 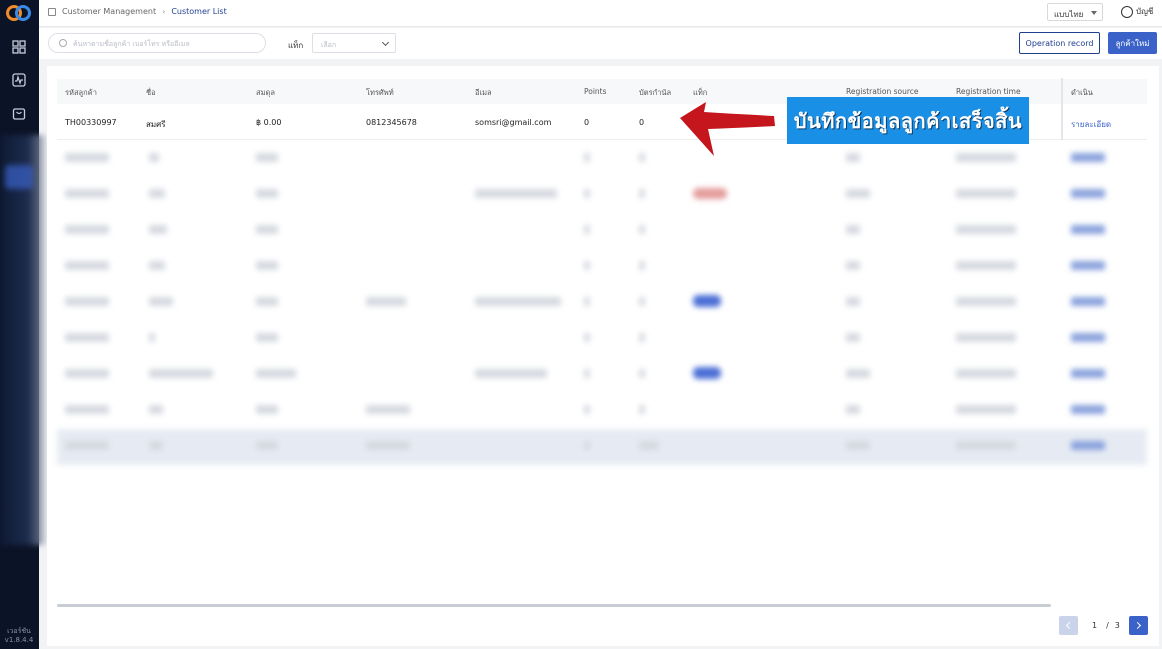 What do you see at coordinates (587, 122) in the screenshot?
I see `cell-points: 0` at bounding box center [587, 122].